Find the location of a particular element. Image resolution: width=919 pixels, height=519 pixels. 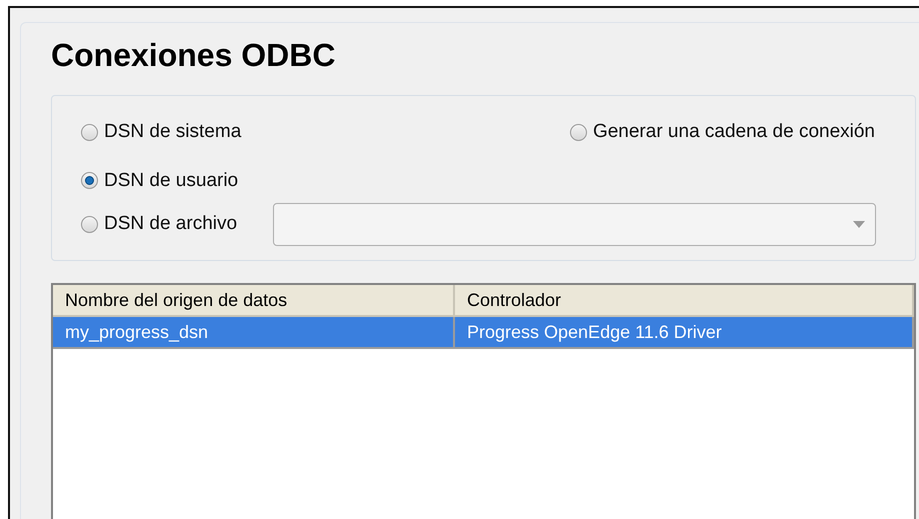

radio-option: DSN de usuario is located at coordinates (487, 180).